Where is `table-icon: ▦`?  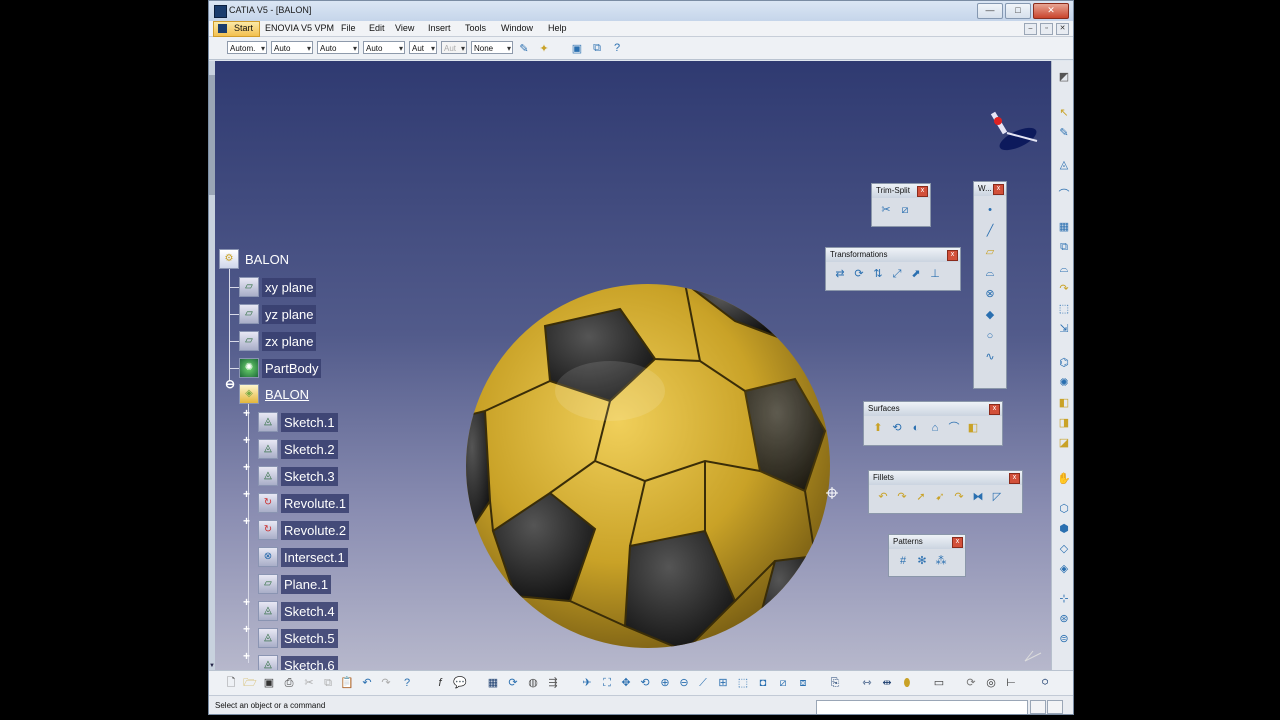
table-icon: ▦ is located at coordinates (493, 683).